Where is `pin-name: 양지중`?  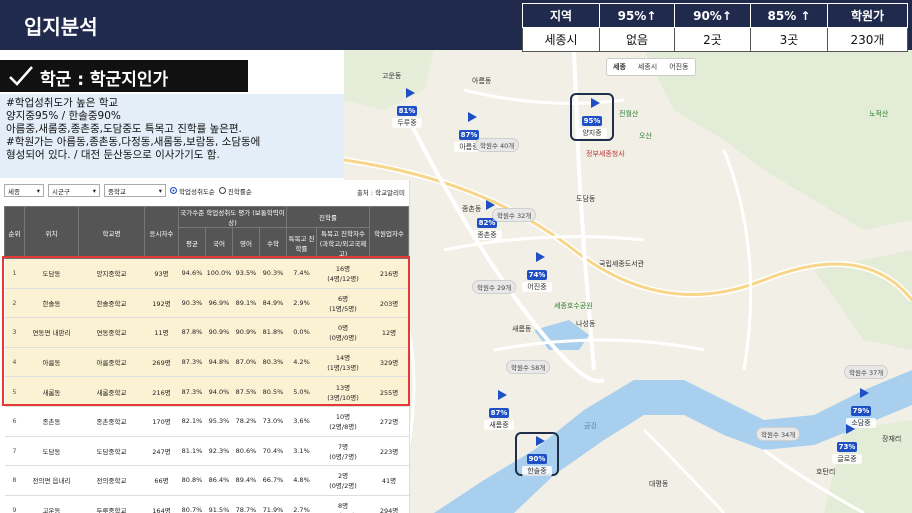
pin-name: 양지중 is located at coordinates (592, 133).